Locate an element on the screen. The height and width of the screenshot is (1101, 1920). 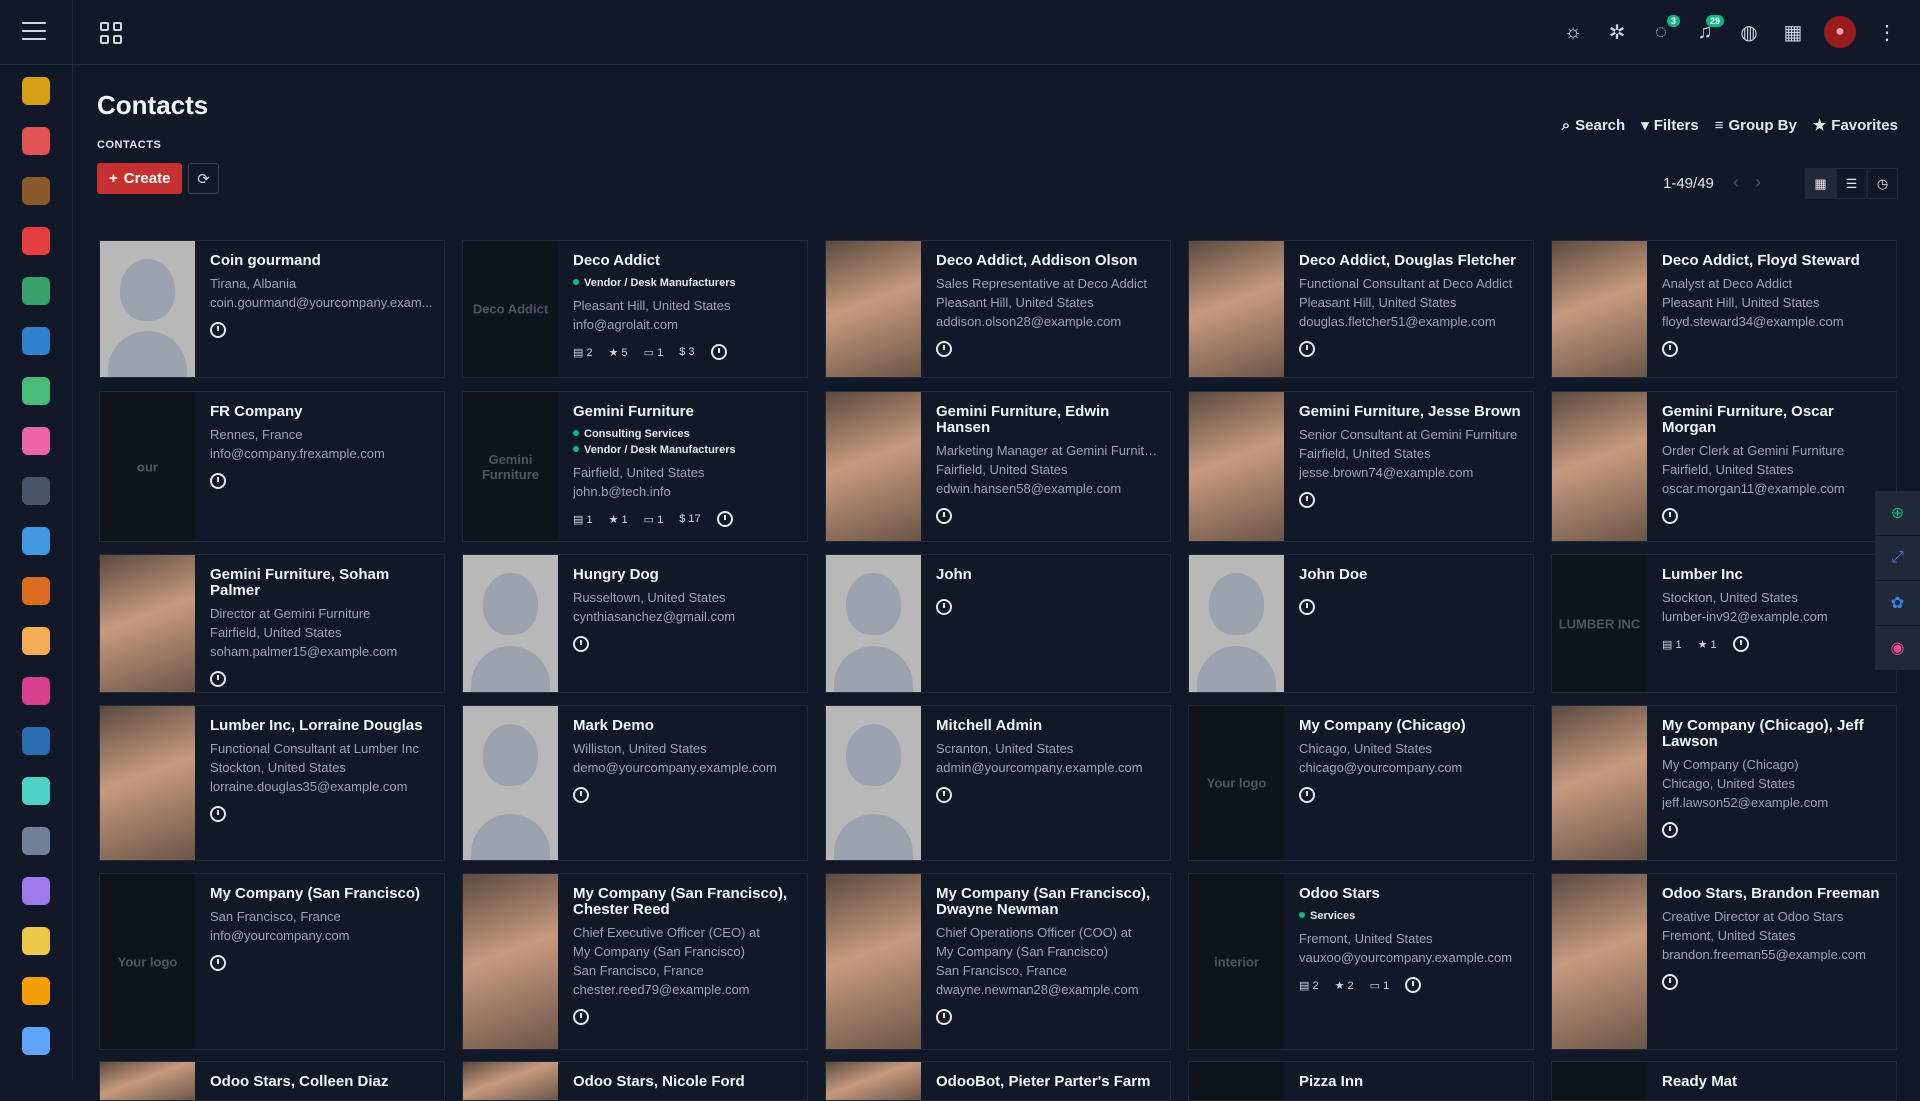
filters-button: ▾ Filters is located at coordinates (1670, 125).